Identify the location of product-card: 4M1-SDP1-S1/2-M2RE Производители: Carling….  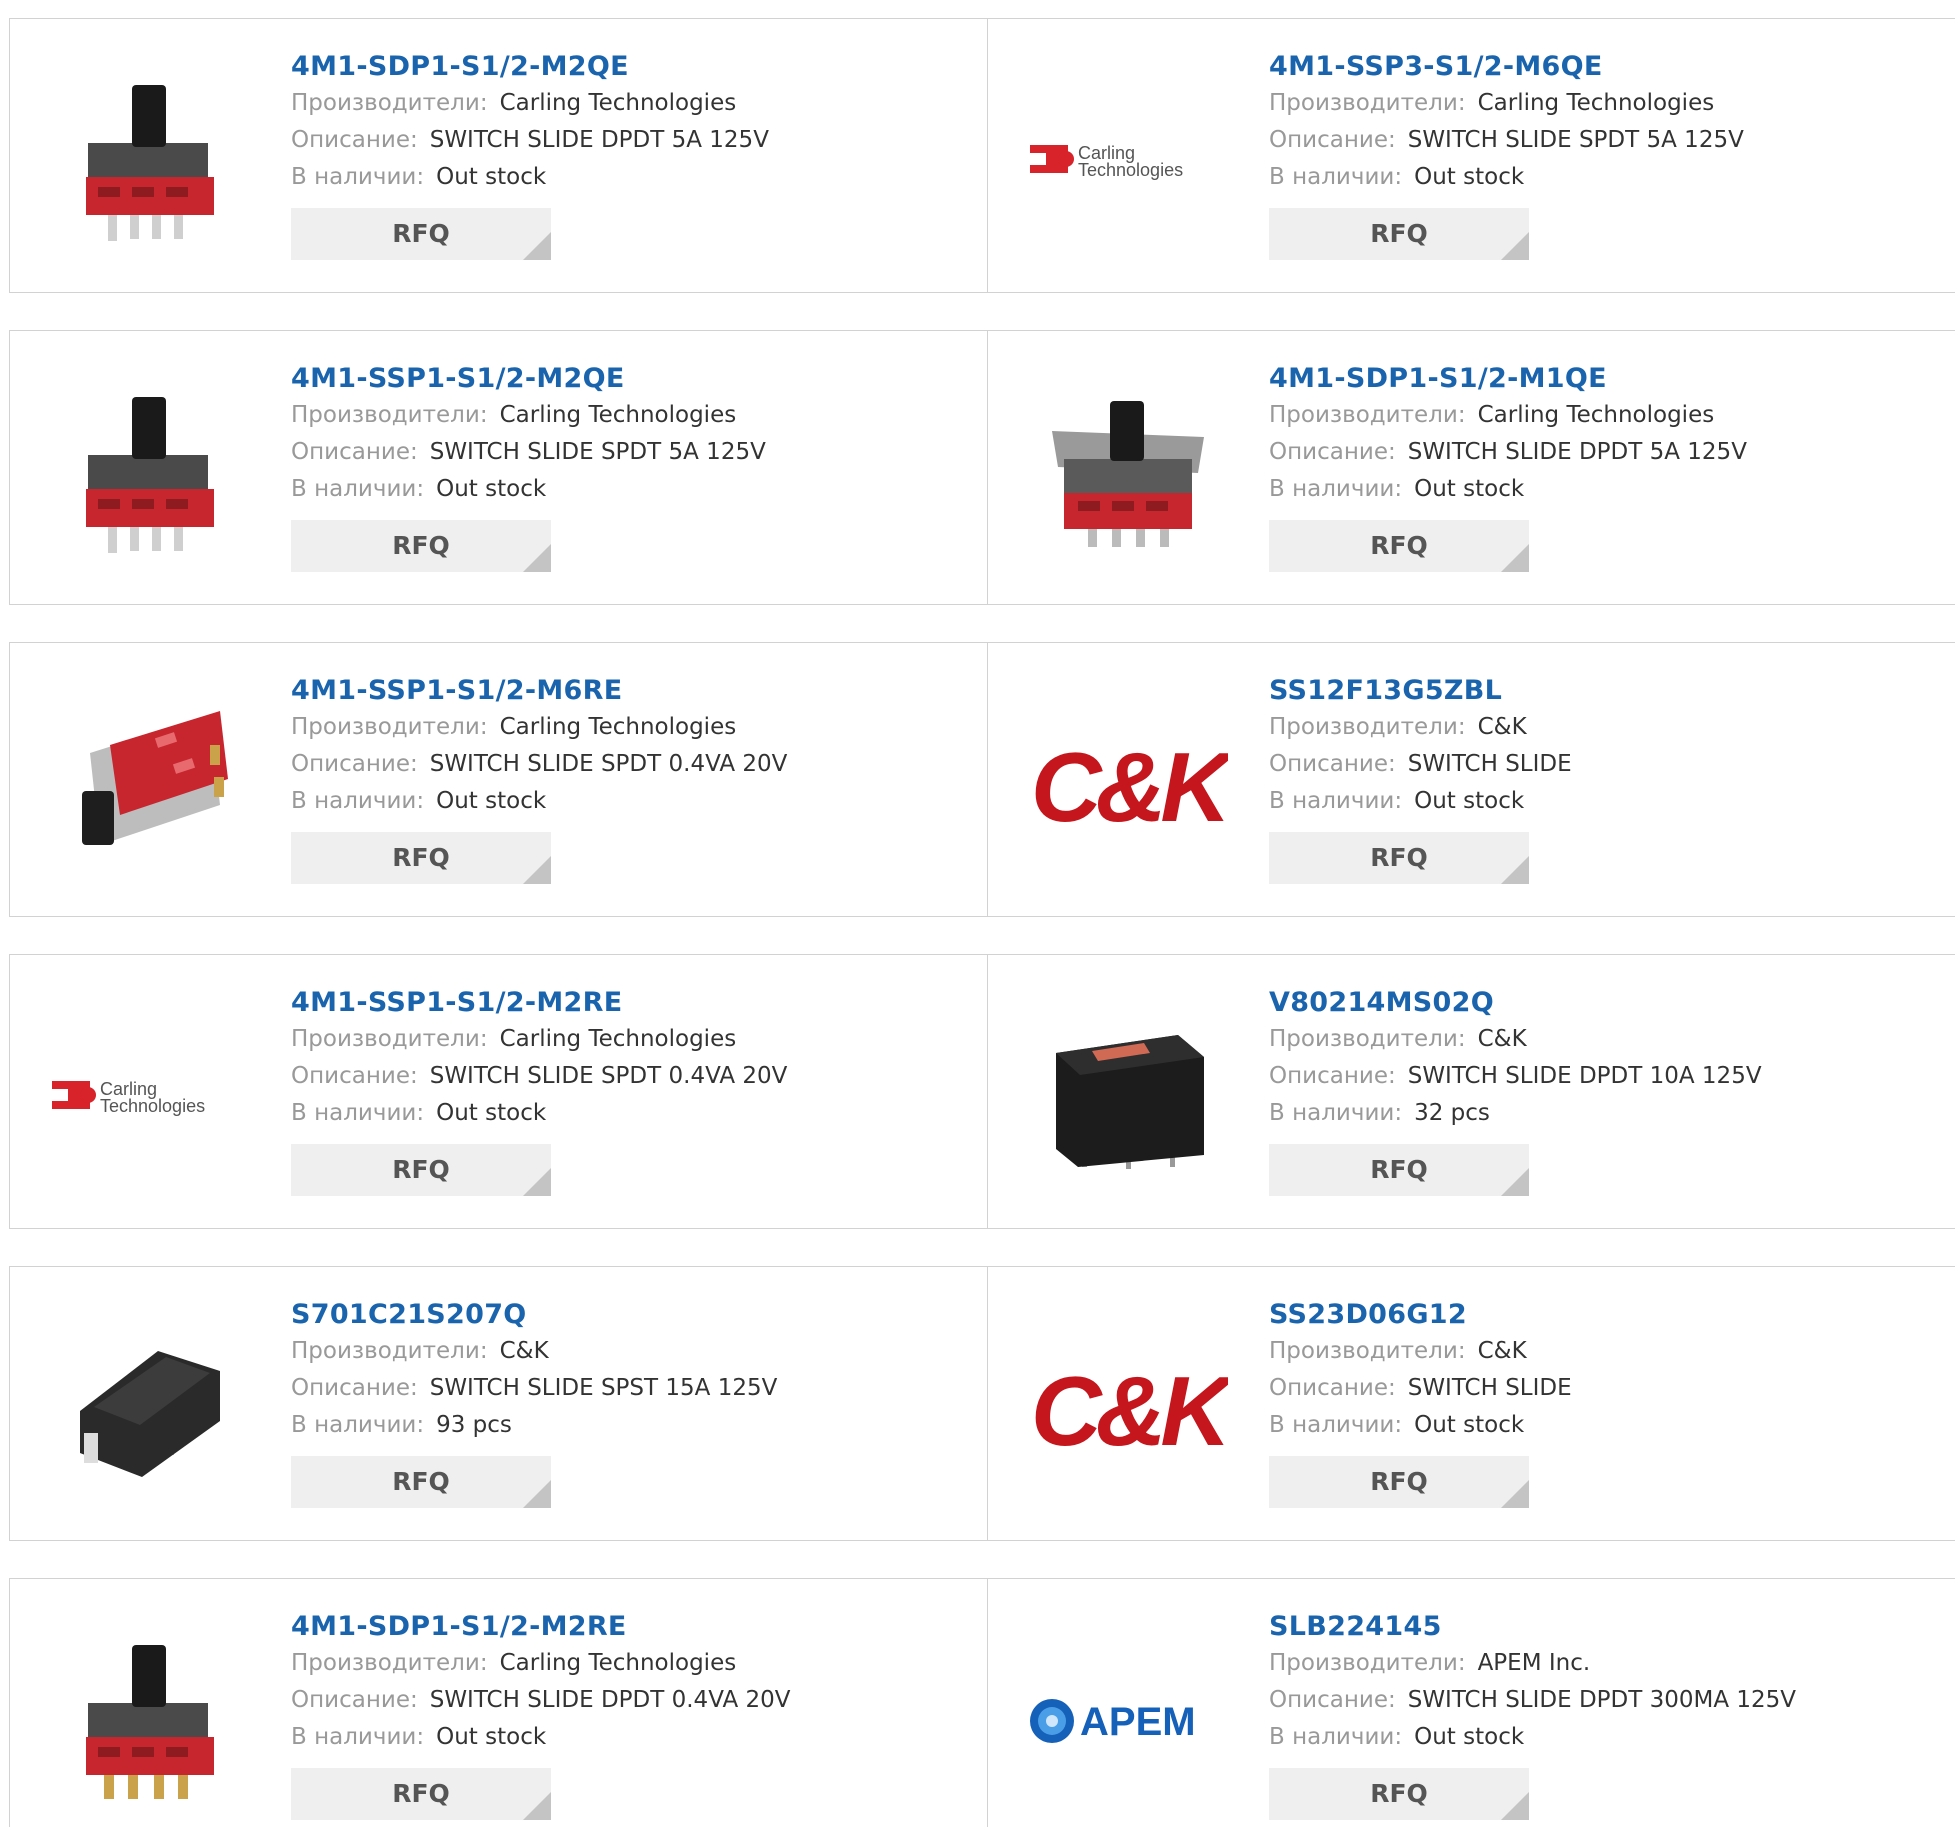
(498, 1703).